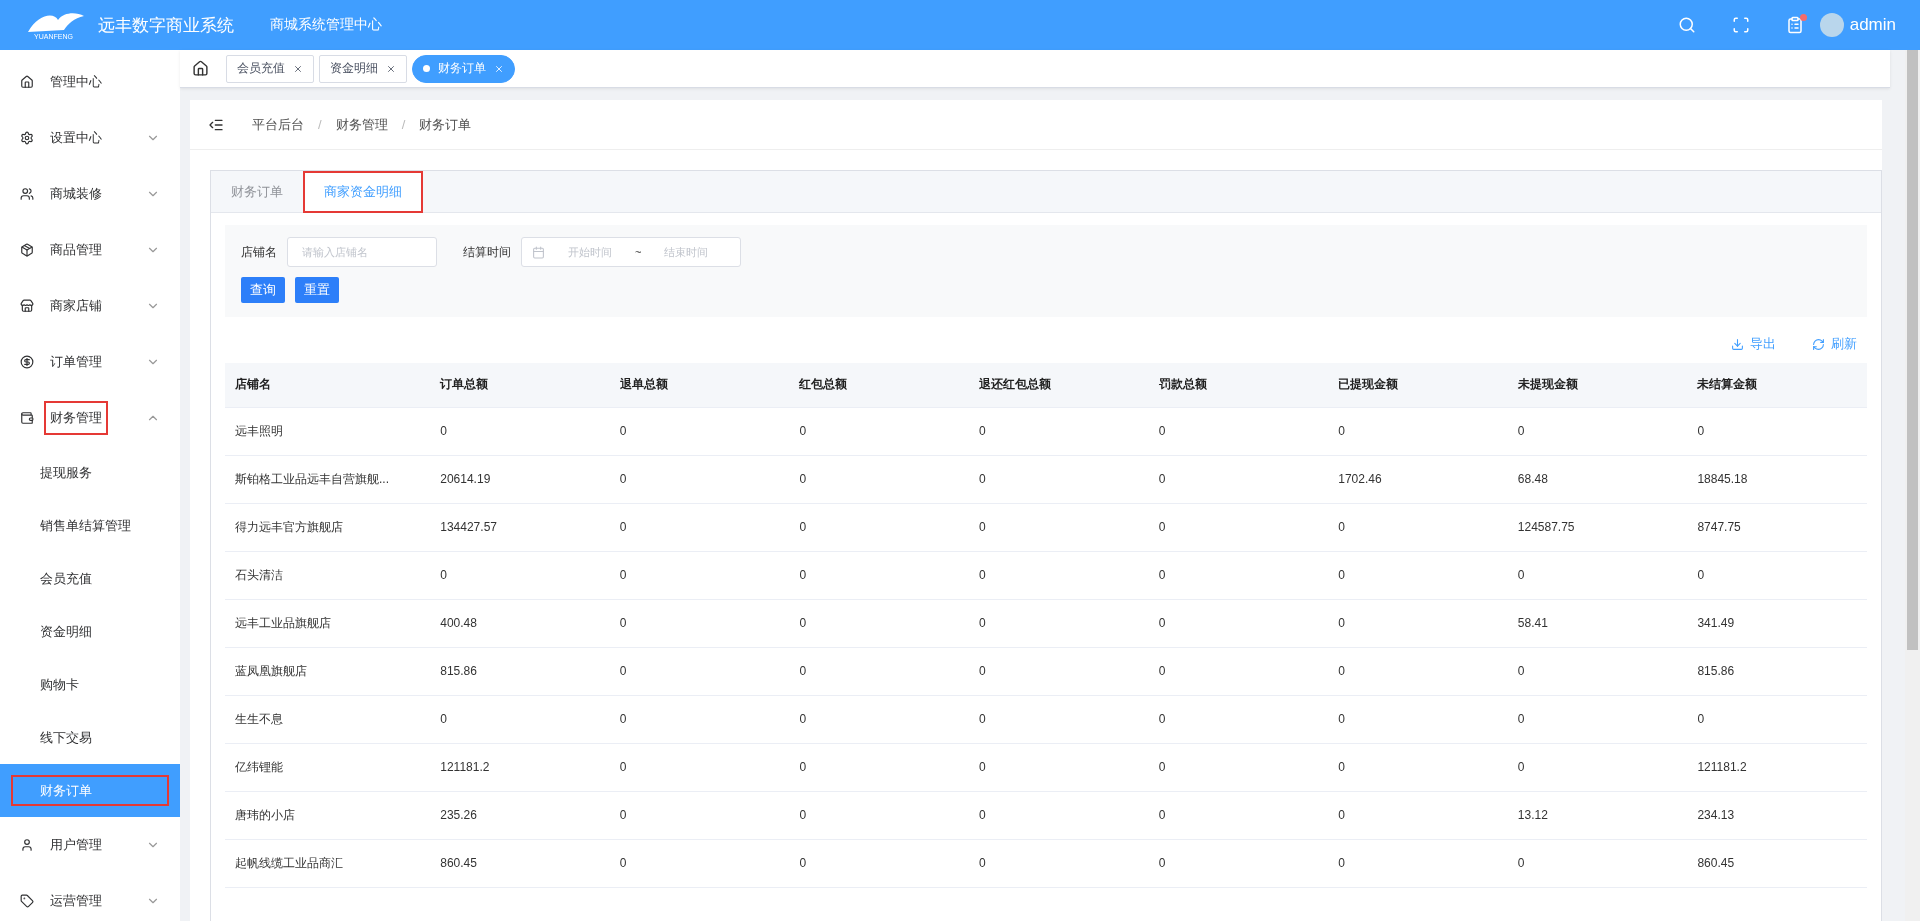  Describe the element at coordinates (90, 472) in the screenshot. I see `sidebar-subitem: 提现服务` at that location.